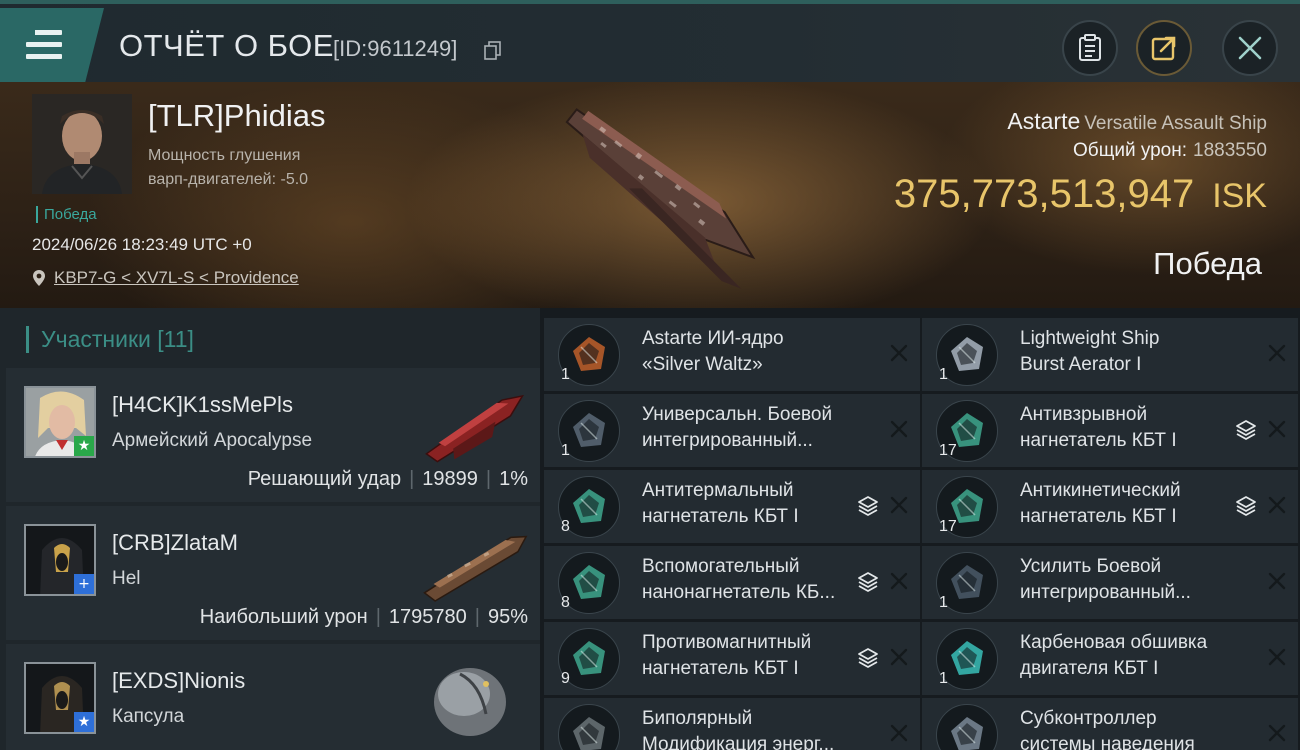 This screenshot has height=750, width=1300. I want to click on module-quantity: 9, so click(565, 678).